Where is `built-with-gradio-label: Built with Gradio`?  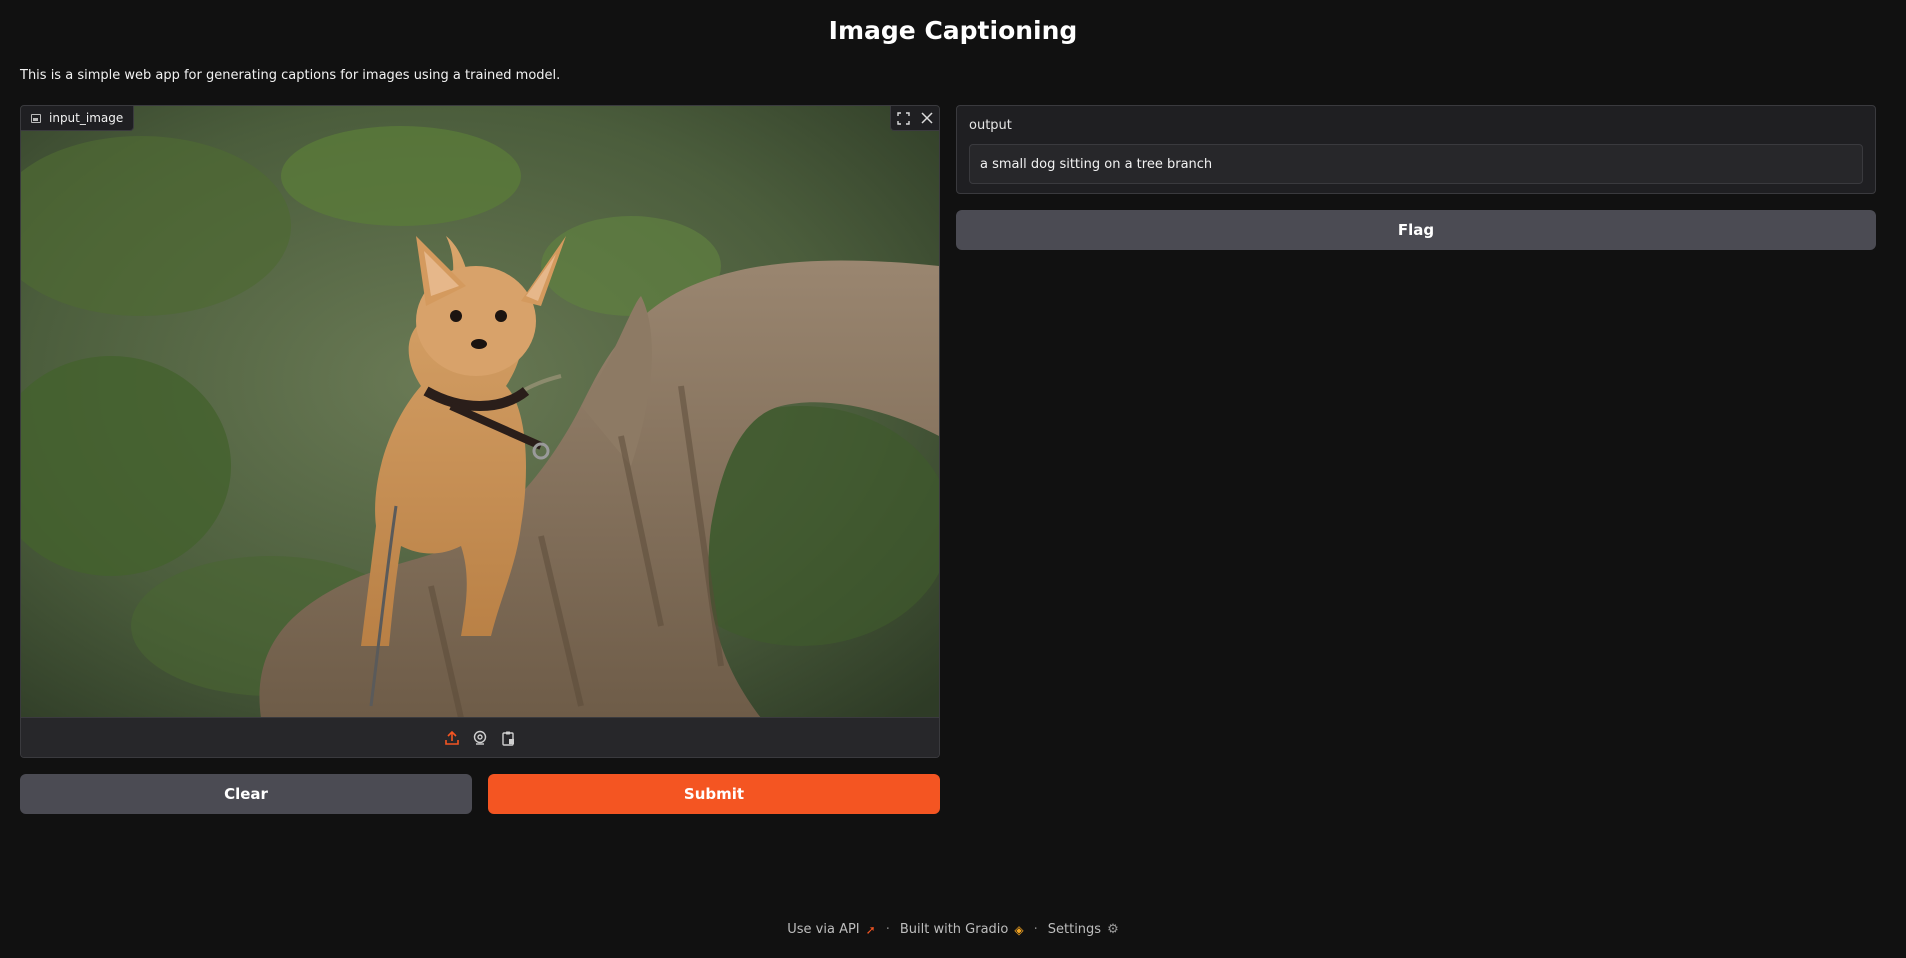
built-with-gradio-label: Built with Gradio is located at coordinates (954, 929).